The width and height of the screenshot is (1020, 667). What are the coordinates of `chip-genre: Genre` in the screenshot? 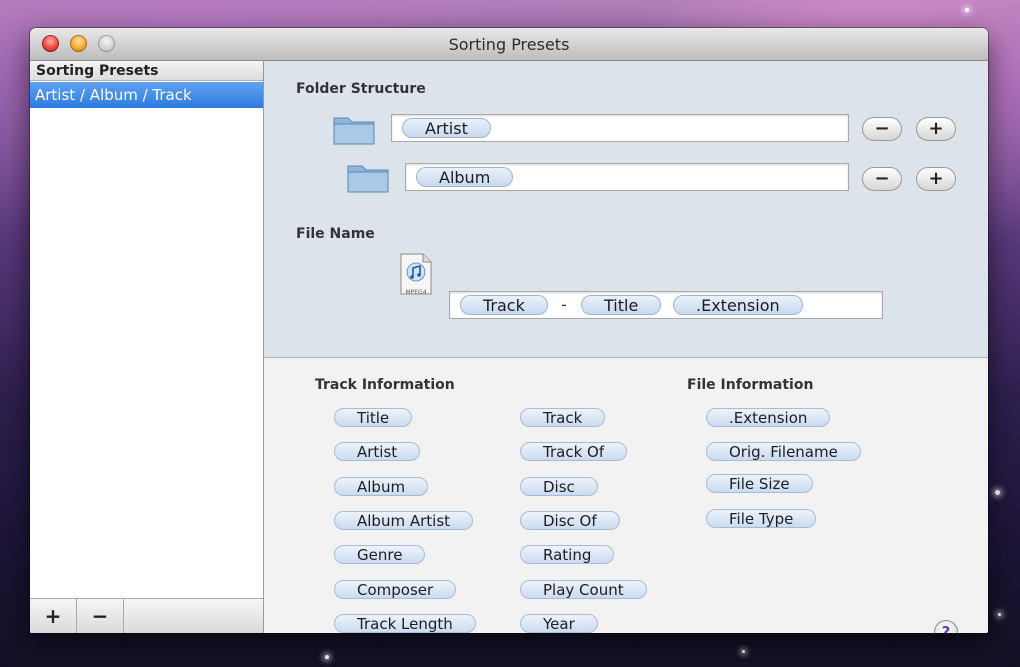 It's located at (380, 554).